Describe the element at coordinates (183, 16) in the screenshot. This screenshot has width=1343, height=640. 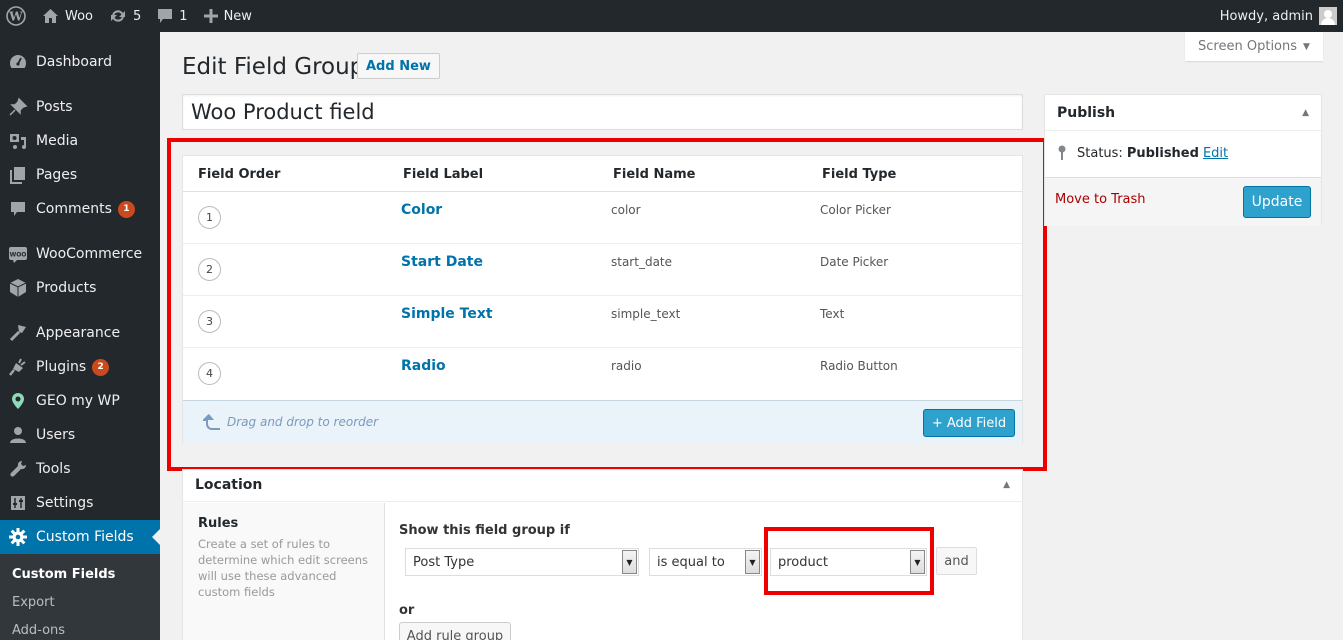
I see `comments-count: 1` at that location.